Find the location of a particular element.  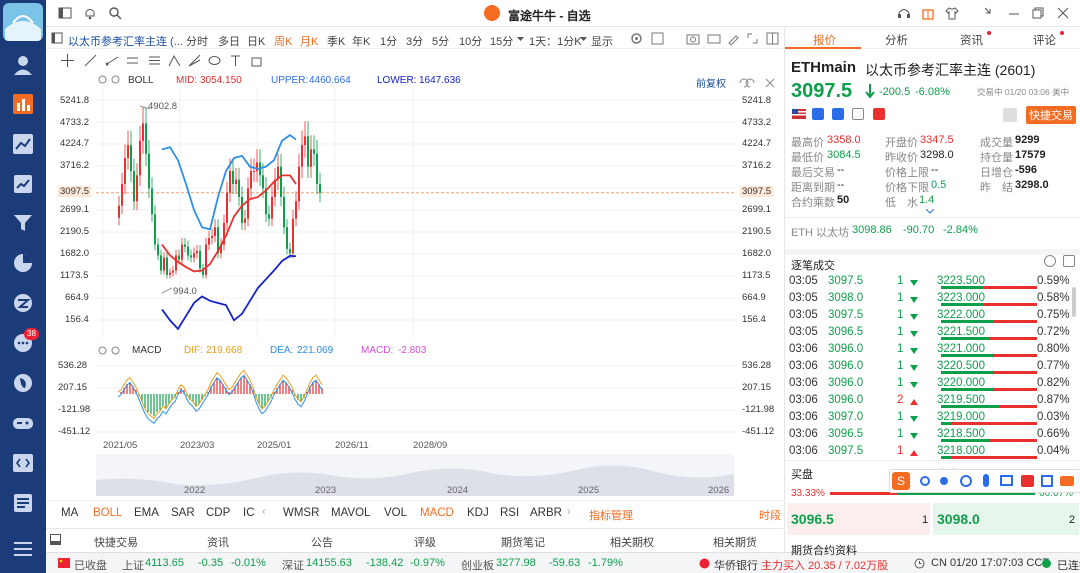

tab-arbr: ARBR is located at coordinates (546, 513).